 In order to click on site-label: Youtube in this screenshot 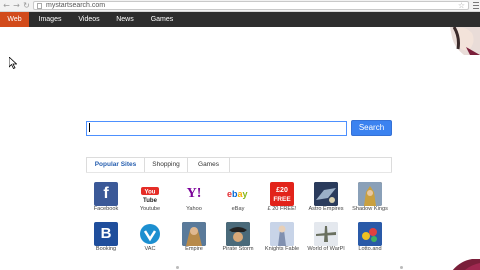, I will do `click(150, 209)`.